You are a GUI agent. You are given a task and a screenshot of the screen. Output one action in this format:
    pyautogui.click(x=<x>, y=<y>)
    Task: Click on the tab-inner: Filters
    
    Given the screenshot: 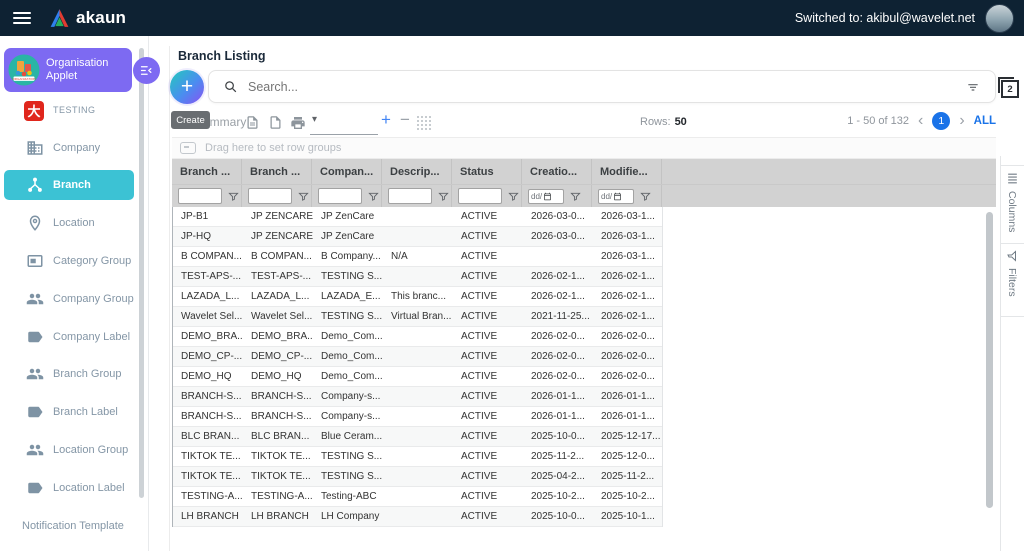 What is the action you would take?
    pyautogui.click(x=1012, y=280)
    